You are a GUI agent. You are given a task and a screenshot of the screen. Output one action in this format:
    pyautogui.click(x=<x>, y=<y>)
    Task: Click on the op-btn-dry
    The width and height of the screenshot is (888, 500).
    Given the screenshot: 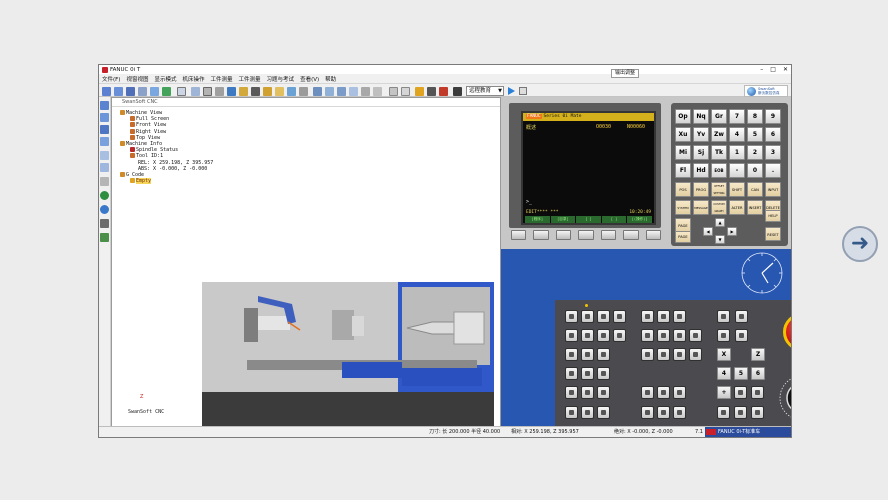 What is the action you would take?
    pyautogui.click(x=603, y=354)
    